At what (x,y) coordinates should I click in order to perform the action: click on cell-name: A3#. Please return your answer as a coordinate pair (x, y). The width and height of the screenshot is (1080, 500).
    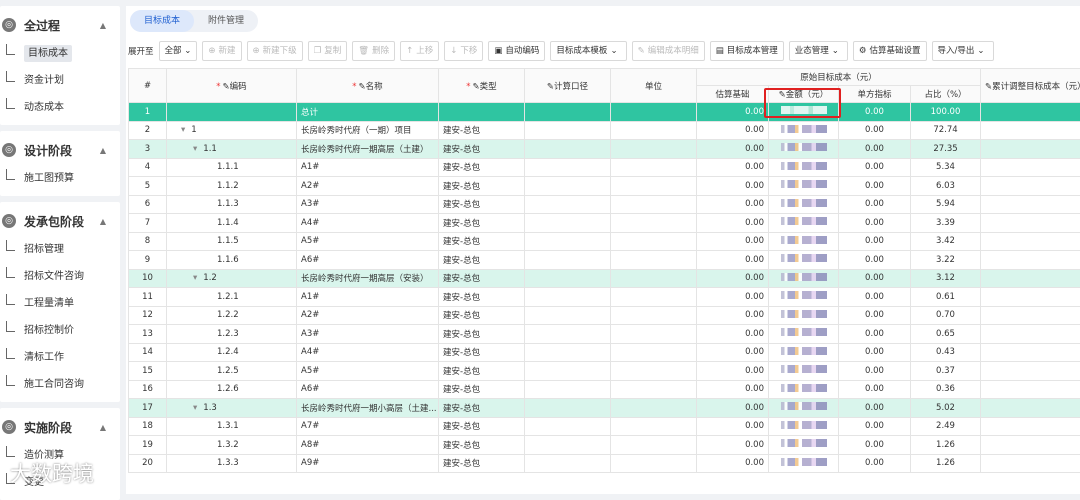
    Looking at the image, I should click on (368, 204).